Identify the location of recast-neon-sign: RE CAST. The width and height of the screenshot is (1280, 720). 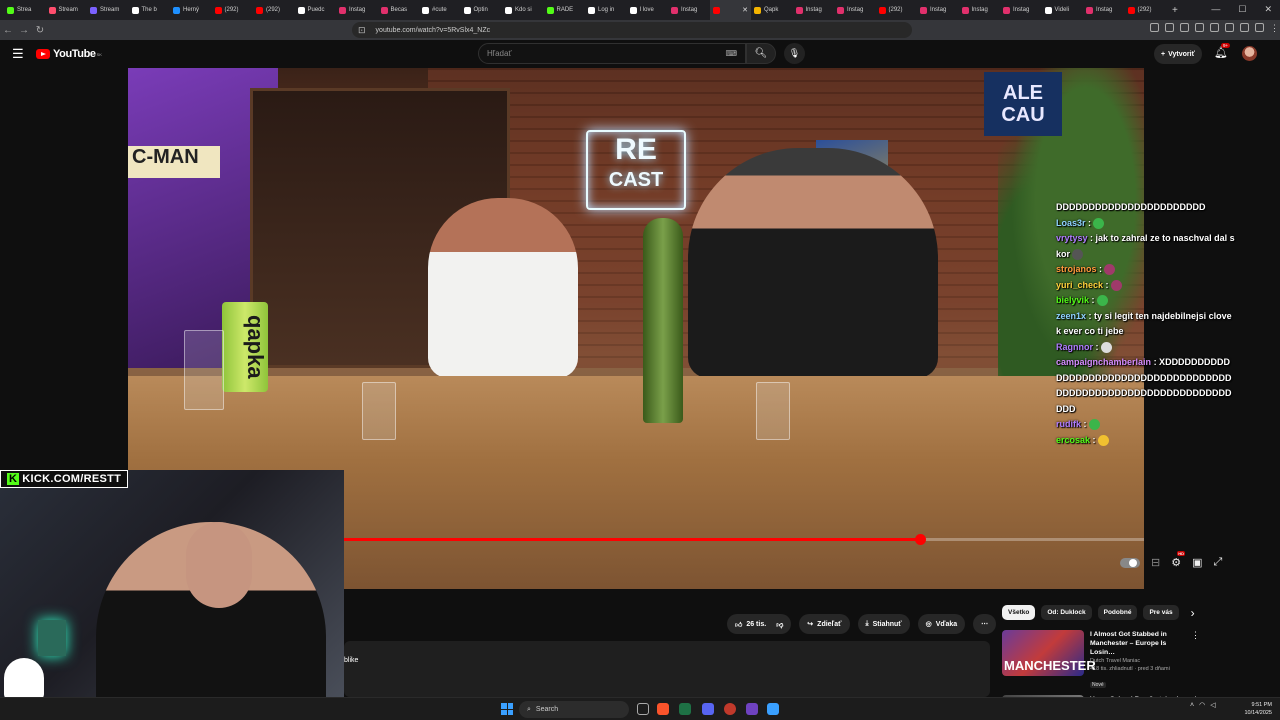
(636, 170).